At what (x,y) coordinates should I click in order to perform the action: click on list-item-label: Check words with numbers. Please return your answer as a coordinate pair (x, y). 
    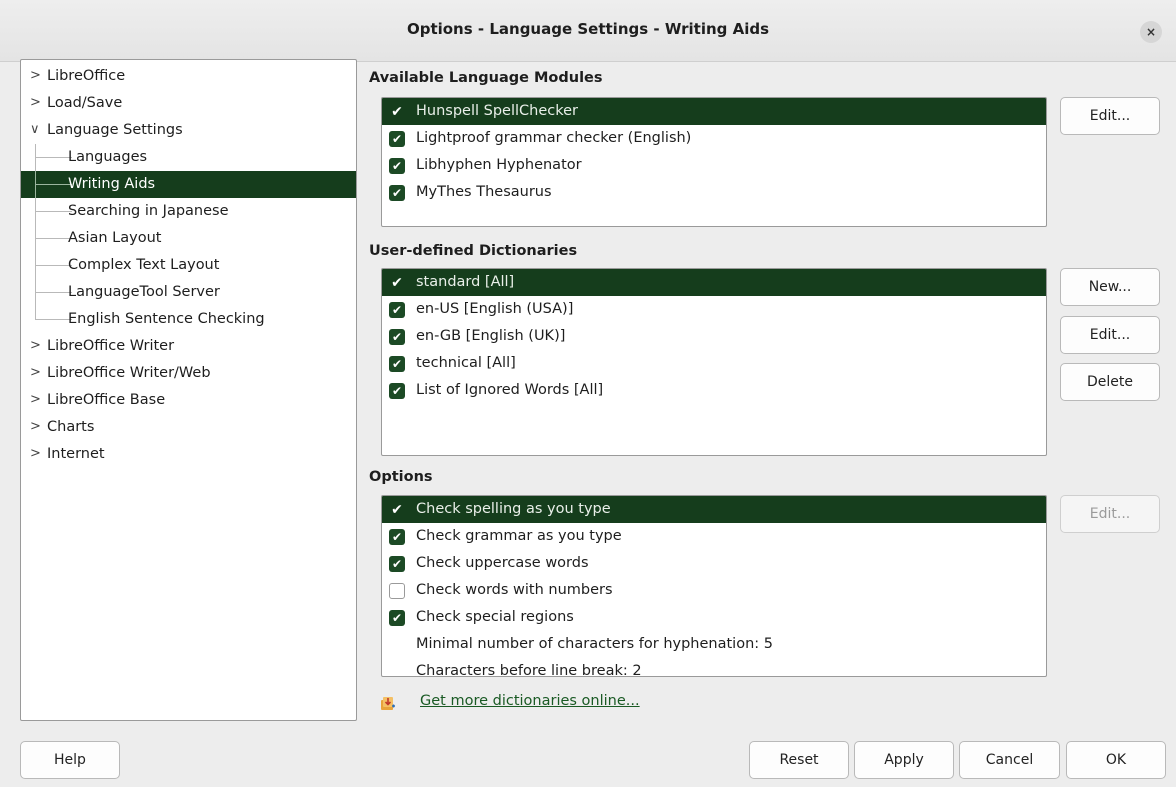
    Looking at the image, I should click on (514, 590).